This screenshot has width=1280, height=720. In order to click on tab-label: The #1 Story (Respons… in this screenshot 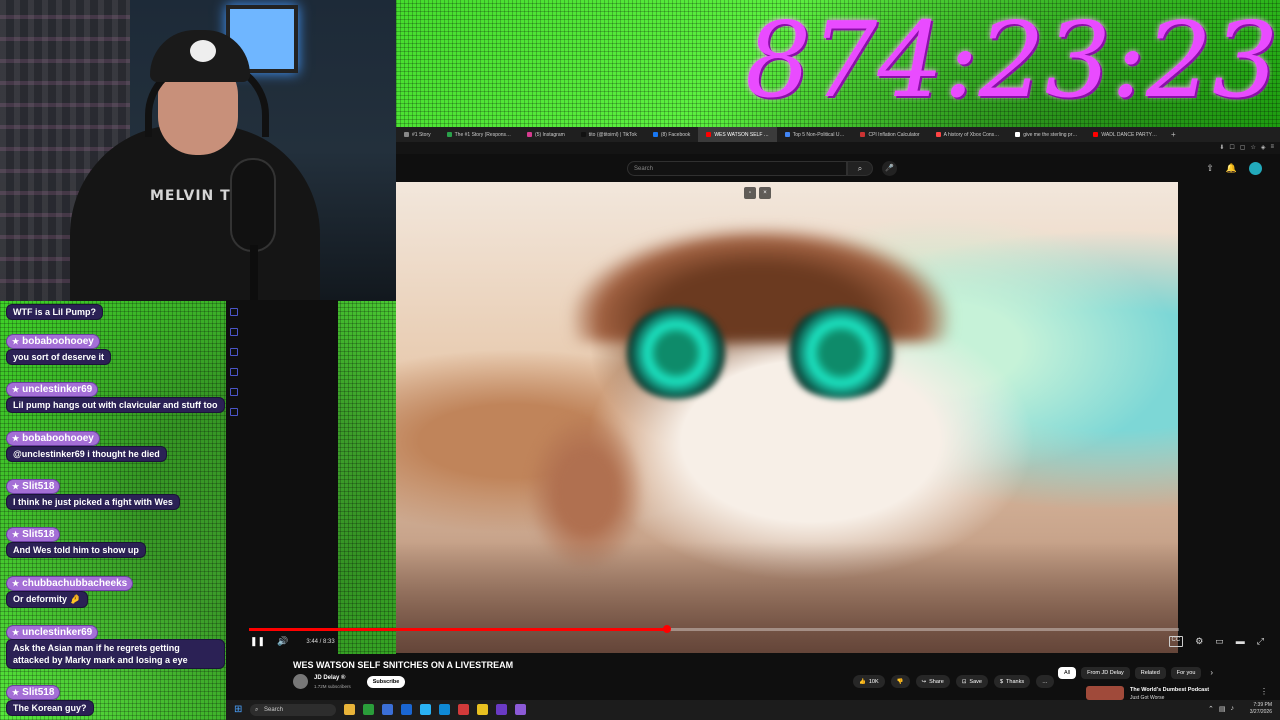, I will do `click(483, 134)`.